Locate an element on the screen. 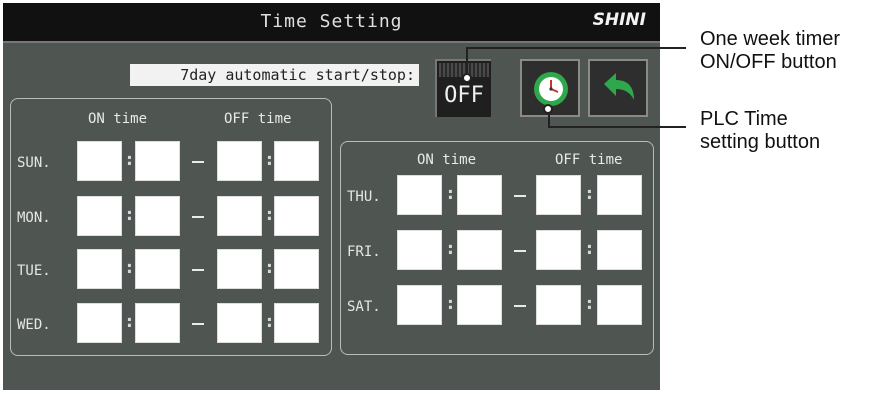  timer-annotation-line2: ON/OFF button is located at coordinates (768, 62).